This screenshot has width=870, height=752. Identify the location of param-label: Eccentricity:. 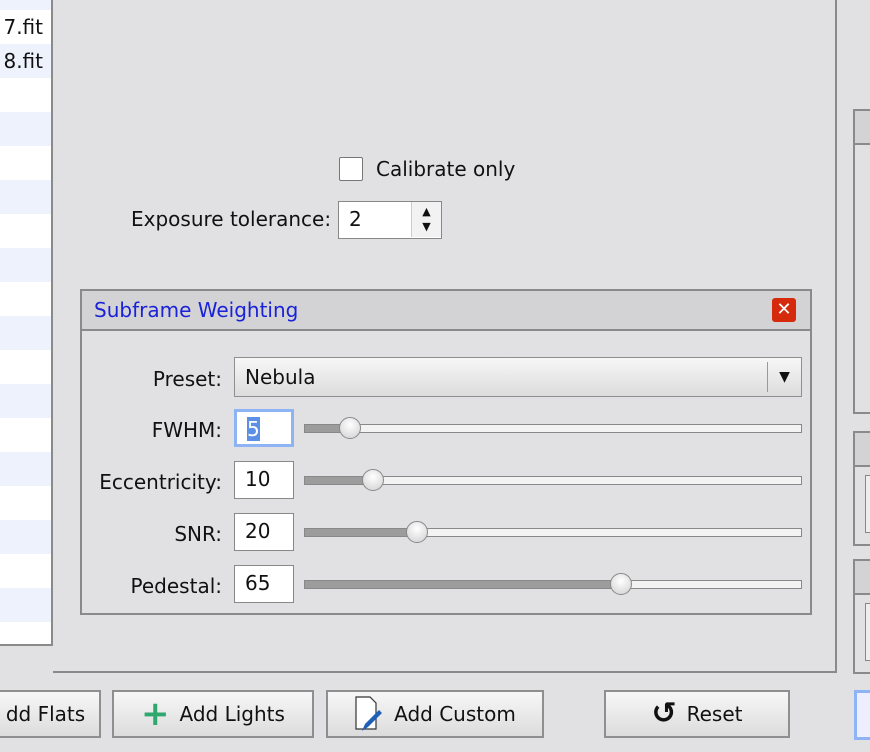
(160, 482).